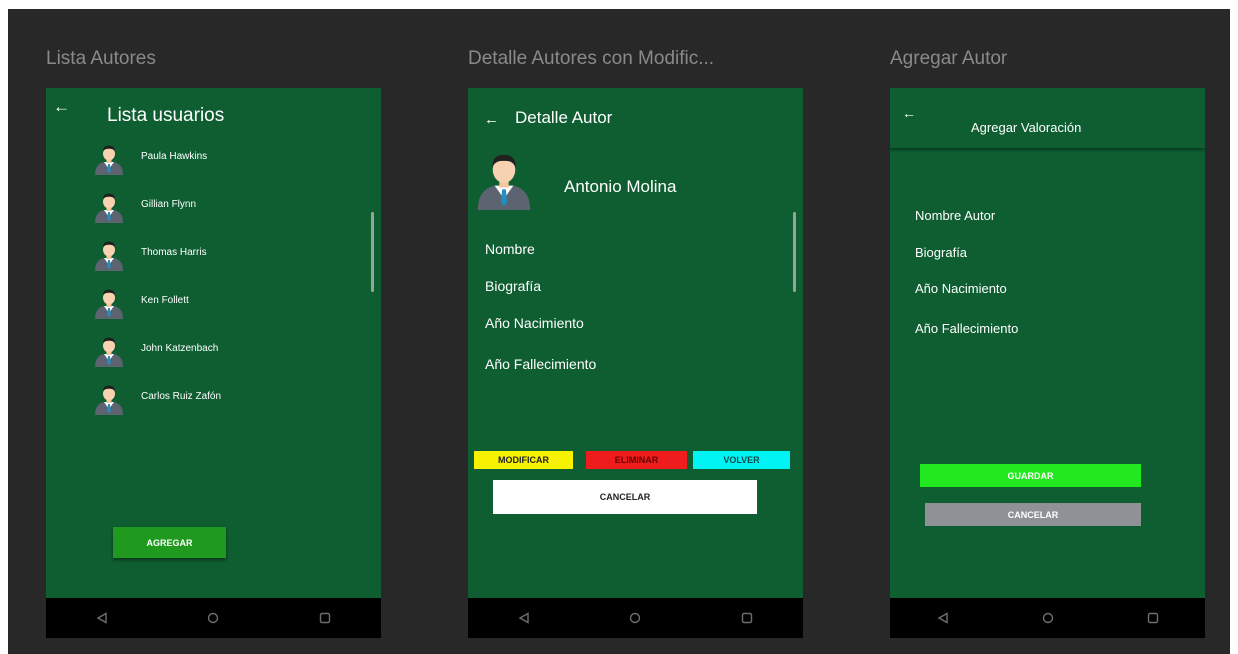 Image resolution: width=1238 pixels, height=654 pixels. What do you see at coordinates (636, 460) in the screenshot?
I see `delete-button: ELIMINAR` at bounding box center [636, 460].